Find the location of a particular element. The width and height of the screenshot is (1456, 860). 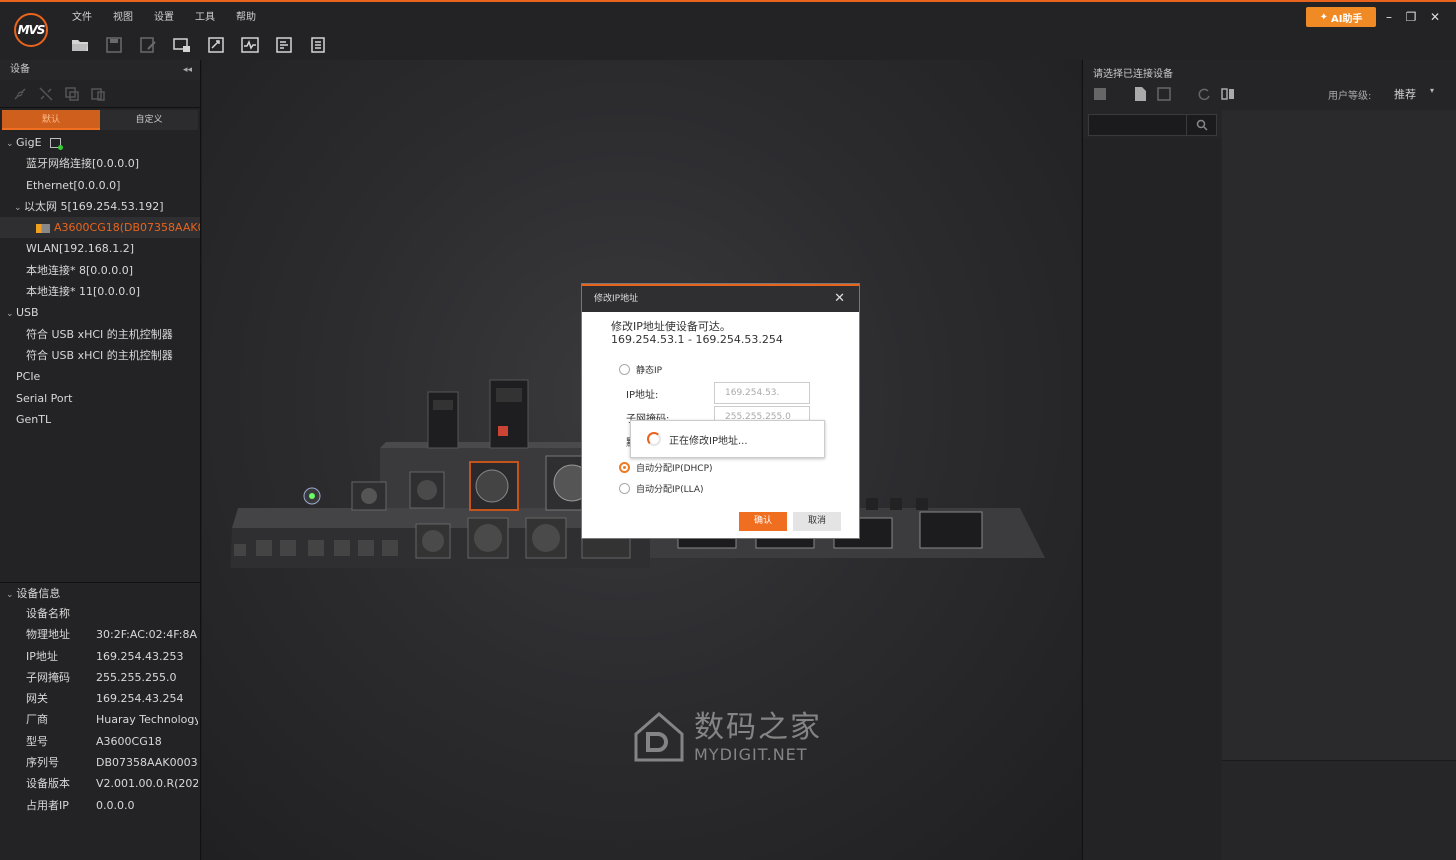

collapse-panel-icon: ◂◂ is located at coordinates (187, 70).